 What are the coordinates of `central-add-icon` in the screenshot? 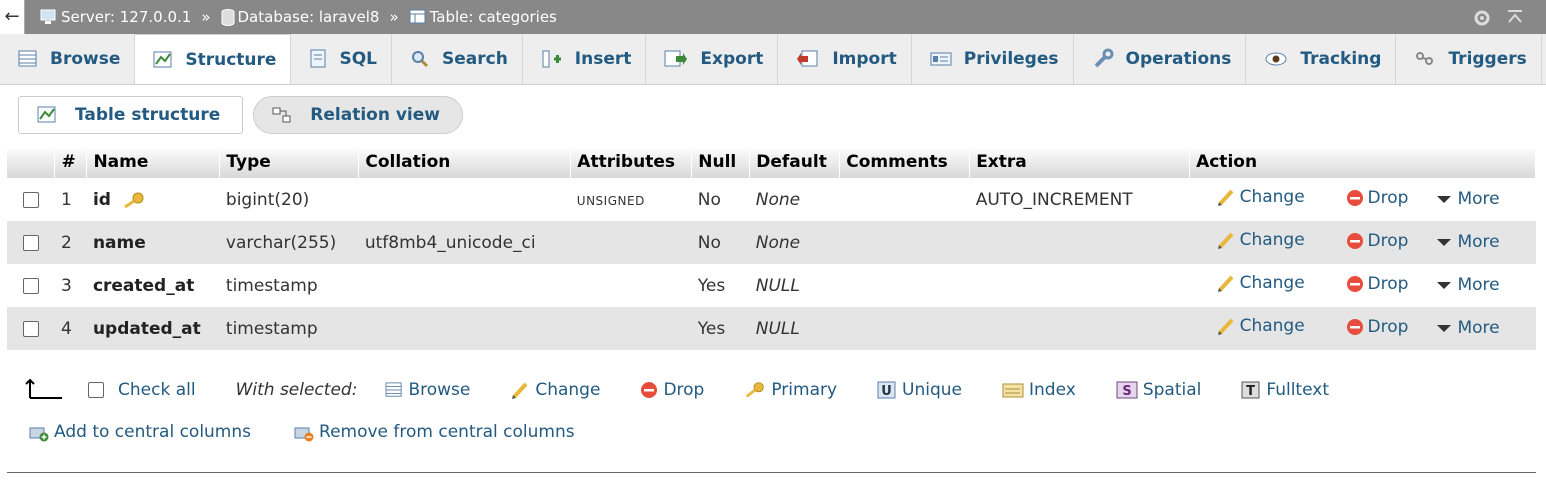 It's located at (39, 434).